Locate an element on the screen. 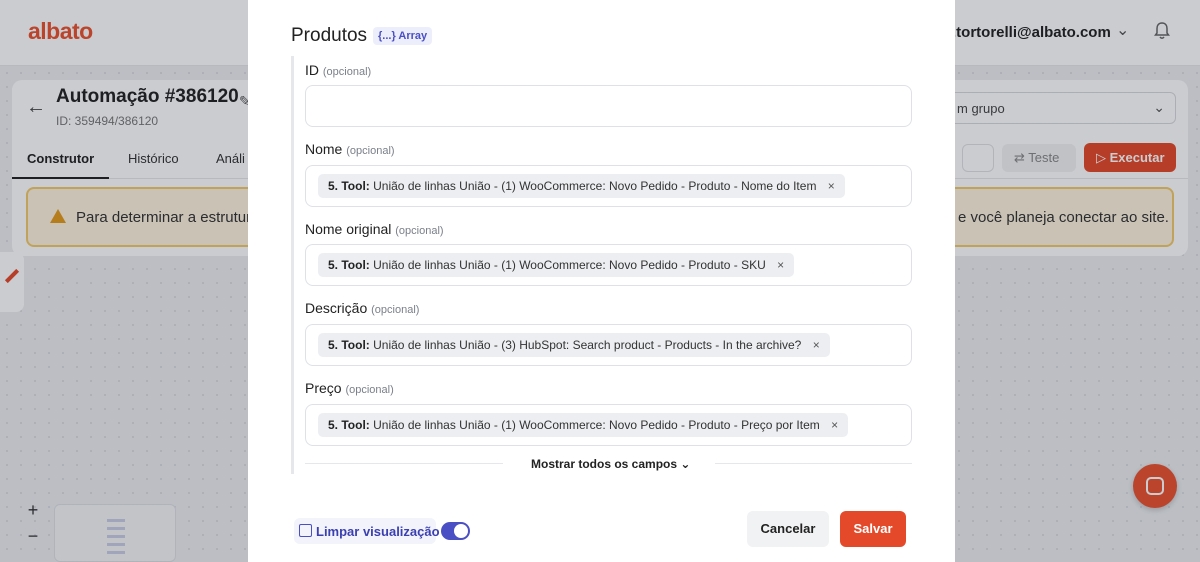  field-label-id: ID (opcional) is located at coordinates (338, 70).